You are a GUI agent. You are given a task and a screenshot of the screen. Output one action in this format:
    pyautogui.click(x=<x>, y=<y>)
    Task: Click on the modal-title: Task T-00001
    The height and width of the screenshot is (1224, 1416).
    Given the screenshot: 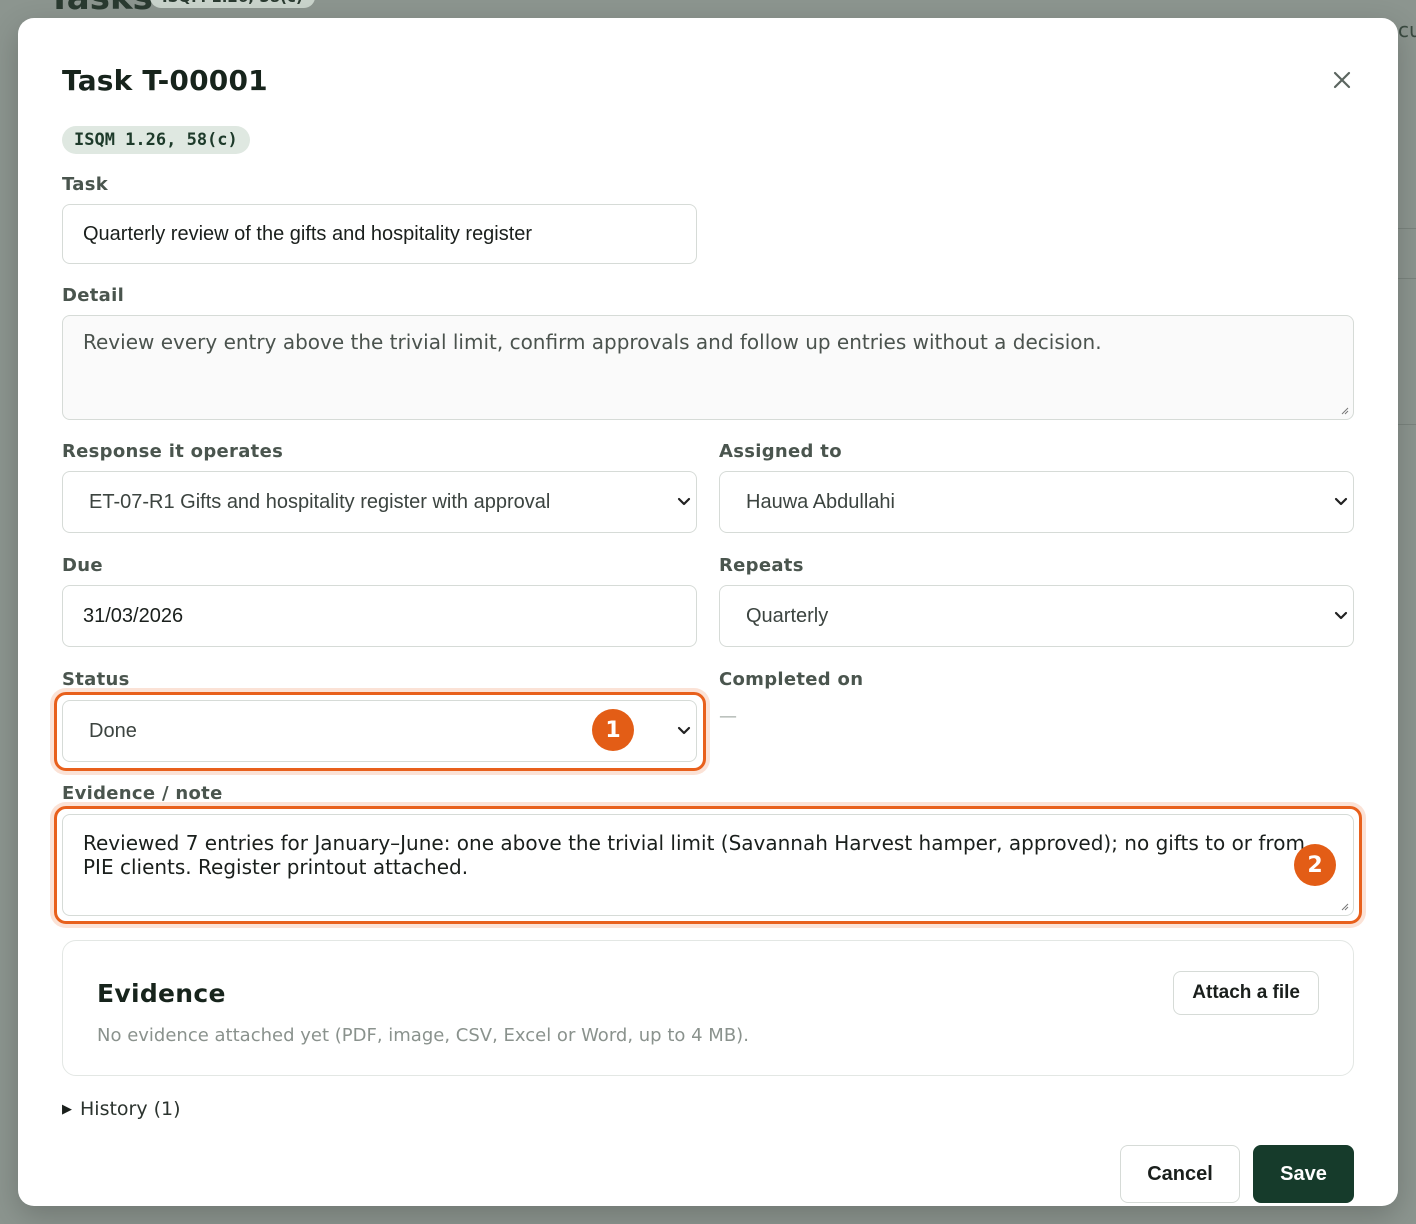 What is the action you would take?
    pyautogui.click(x=165, y=80)
    